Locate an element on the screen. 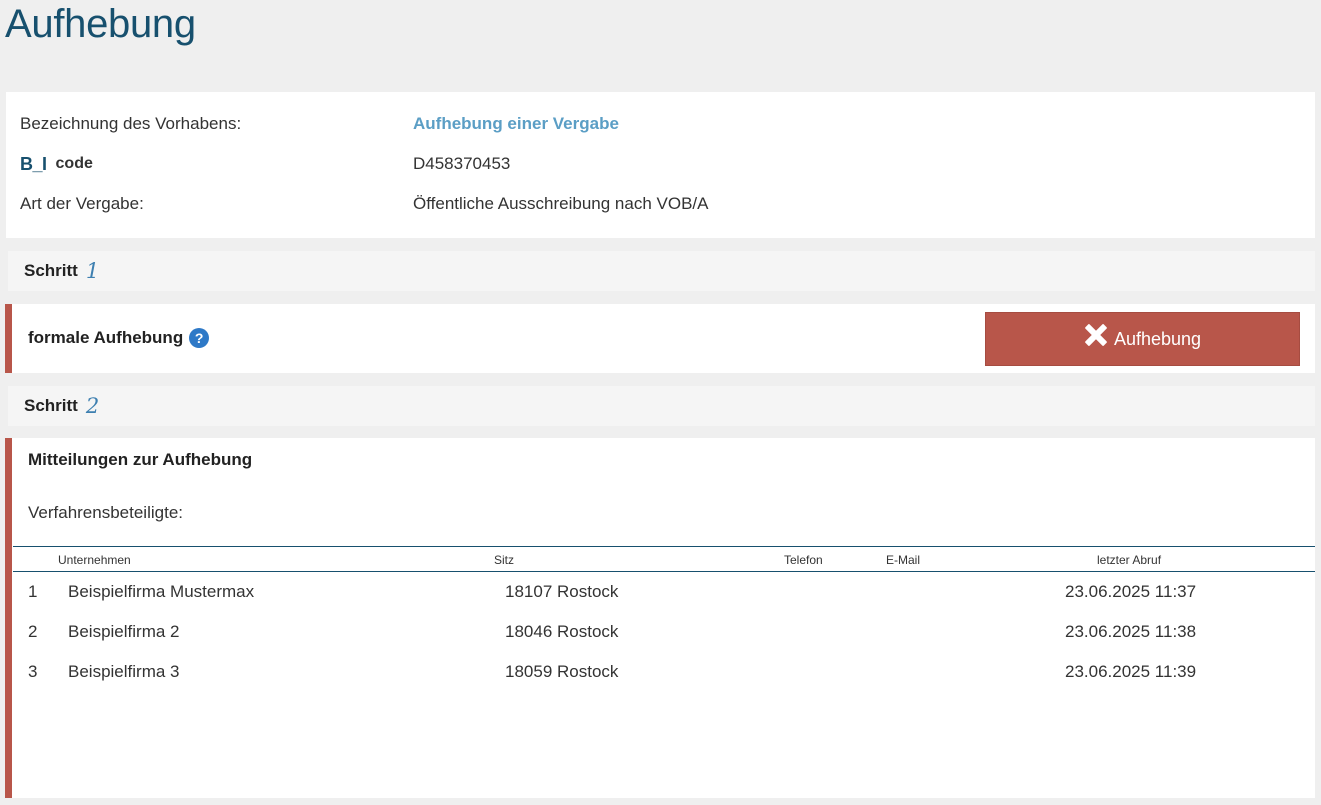  row-sitz: 18059 Rostock is located at coordinates (562, 671).